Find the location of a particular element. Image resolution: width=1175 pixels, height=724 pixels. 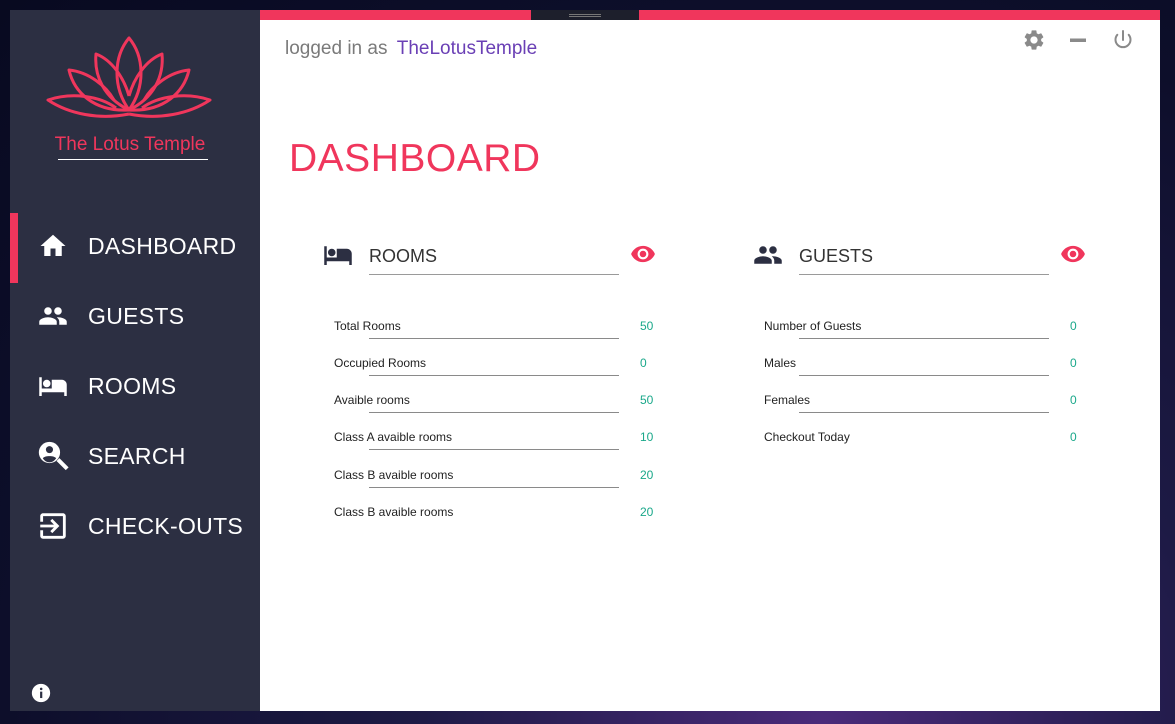

stat-label: Avaible rooms is located at coordinates (372, 400).